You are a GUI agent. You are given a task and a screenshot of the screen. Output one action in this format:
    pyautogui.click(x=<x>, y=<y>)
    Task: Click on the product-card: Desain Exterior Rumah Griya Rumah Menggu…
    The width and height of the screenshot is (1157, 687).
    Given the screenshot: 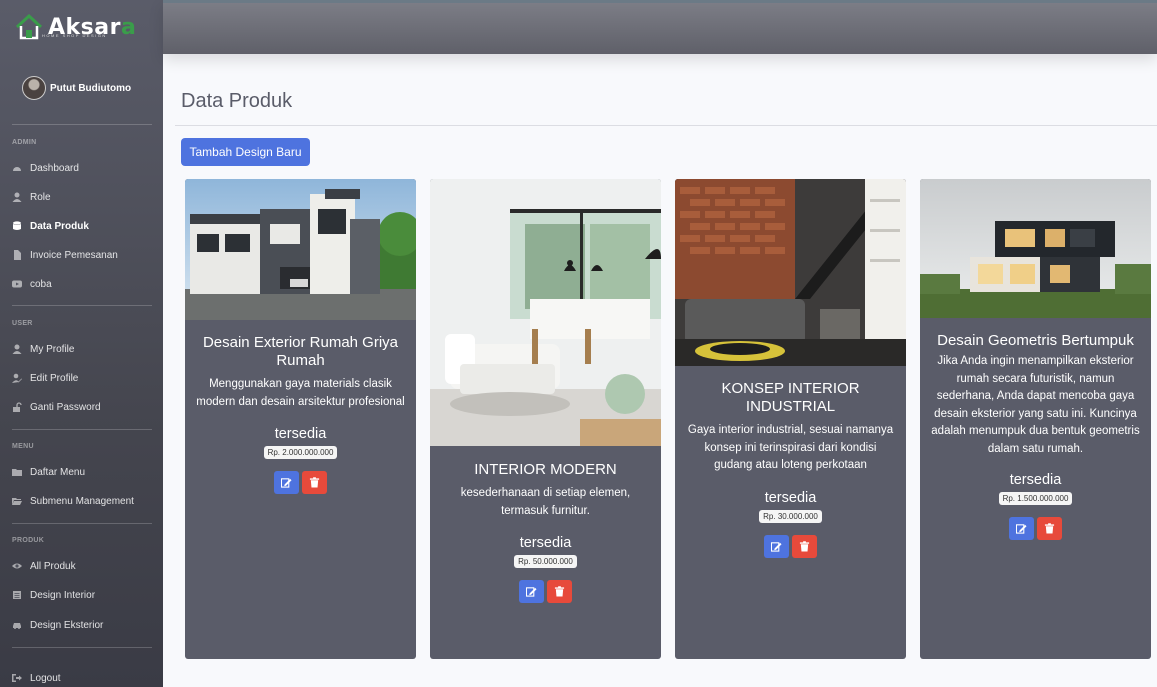 What is the action you would take?
    pyautogui.click(x=300, y=419)
    